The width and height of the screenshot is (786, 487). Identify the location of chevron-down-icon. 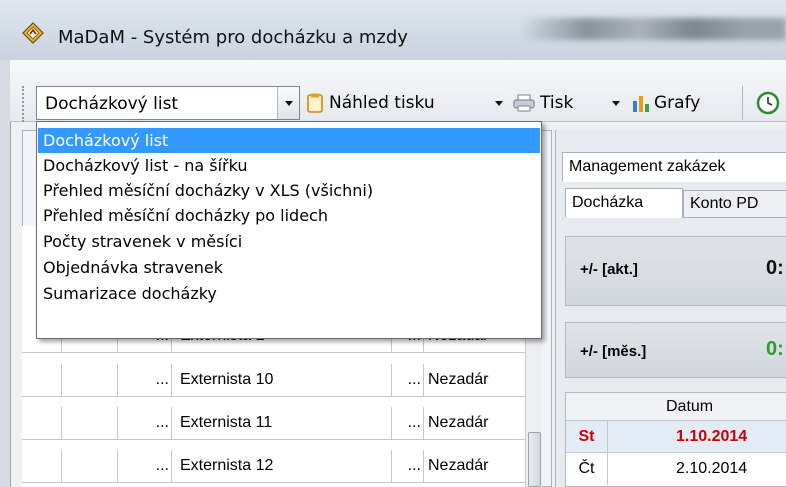
(289, 103).